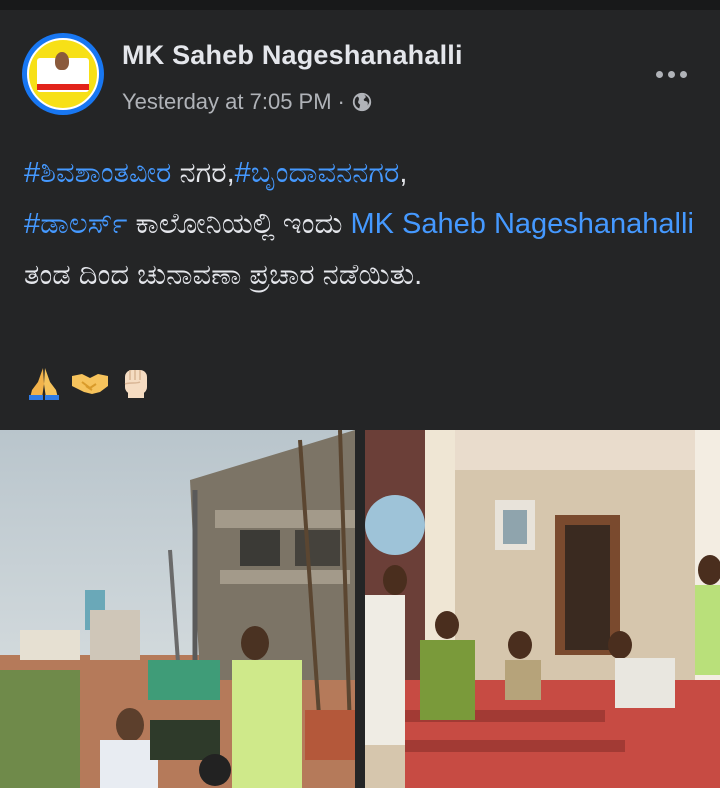  What do you see at coordinates (203, 173) in the screenshot?
I see `post-text-segment: ನಗರ,` at bounding box center [203, 173].